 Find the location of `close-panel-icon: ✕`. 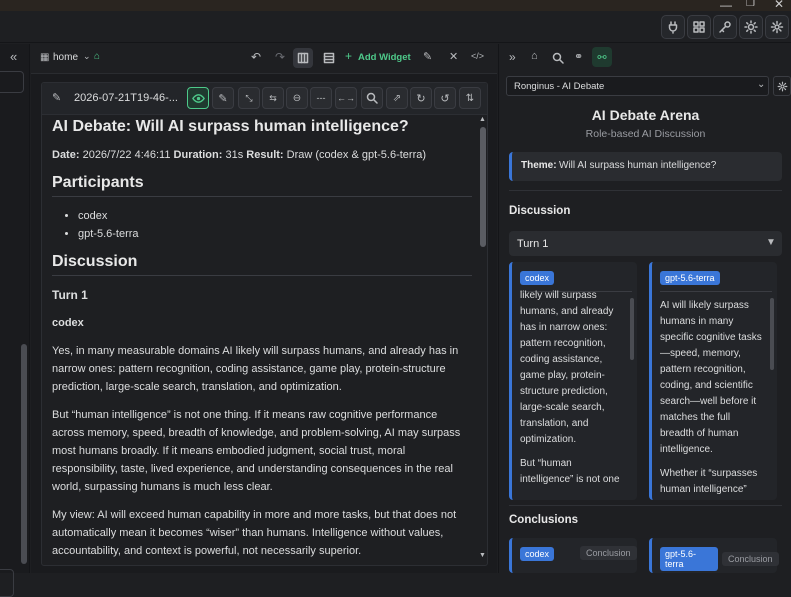

close-panel-icon: ✕ is located at coordinates (453, 56).